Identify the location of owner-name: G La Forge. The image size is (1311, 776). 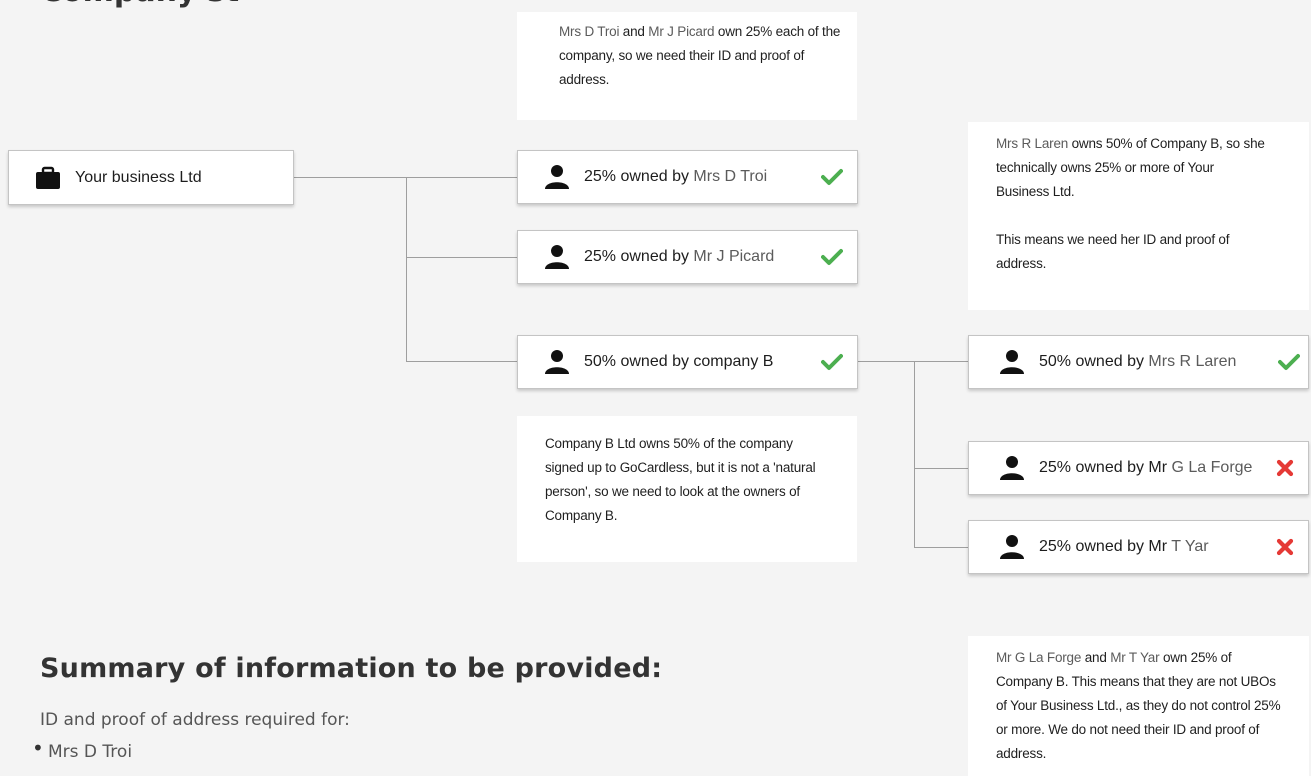
(1212, 467).